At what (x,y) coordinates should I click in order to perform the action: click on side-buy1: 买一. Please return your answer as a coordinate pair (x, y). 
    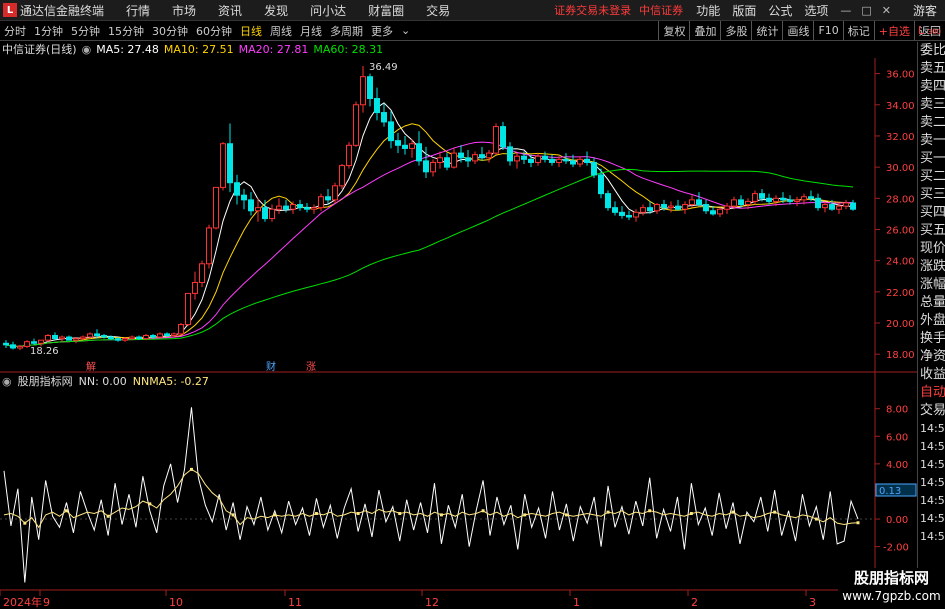
    Looking at the image, I should click on (931, 159).